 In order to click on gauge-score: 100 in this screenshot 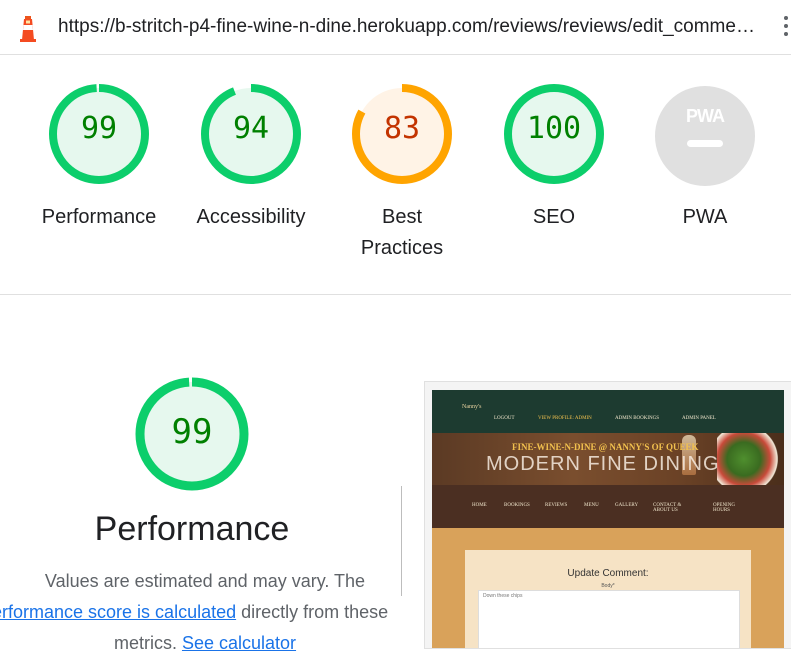, I will do `click(554, 128)`.